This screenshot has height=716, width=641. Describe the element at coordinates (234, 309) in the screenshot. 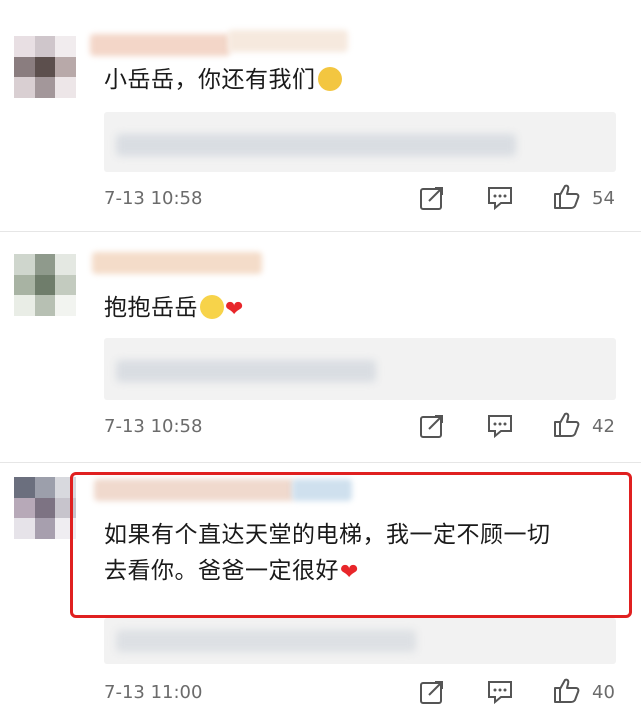

I see `red-heart-icon: ❤` at that location.